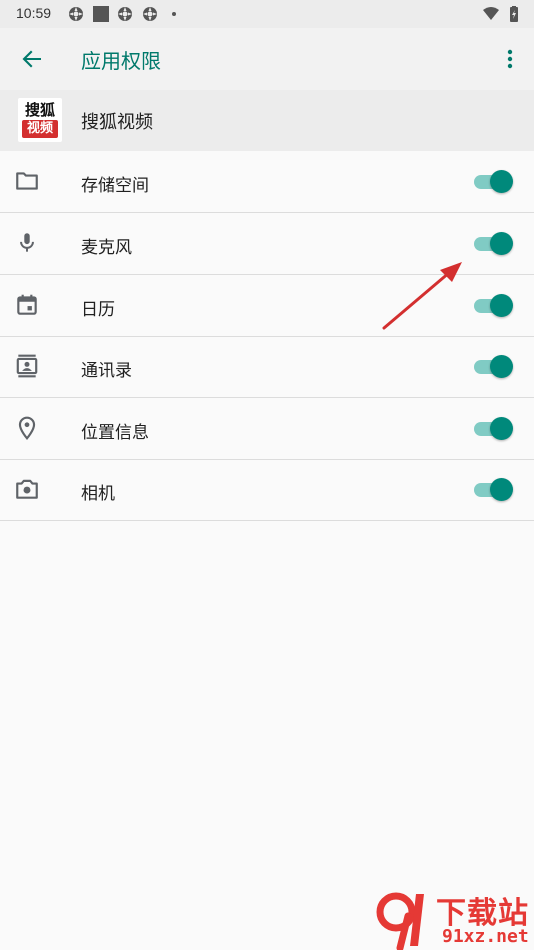 The height and width of the screenshot is (950, 534). What do you see at coordinates (115, 433) in the screenshot?
I see `permission-label: 位置信息` at bounding box center [115, 433].